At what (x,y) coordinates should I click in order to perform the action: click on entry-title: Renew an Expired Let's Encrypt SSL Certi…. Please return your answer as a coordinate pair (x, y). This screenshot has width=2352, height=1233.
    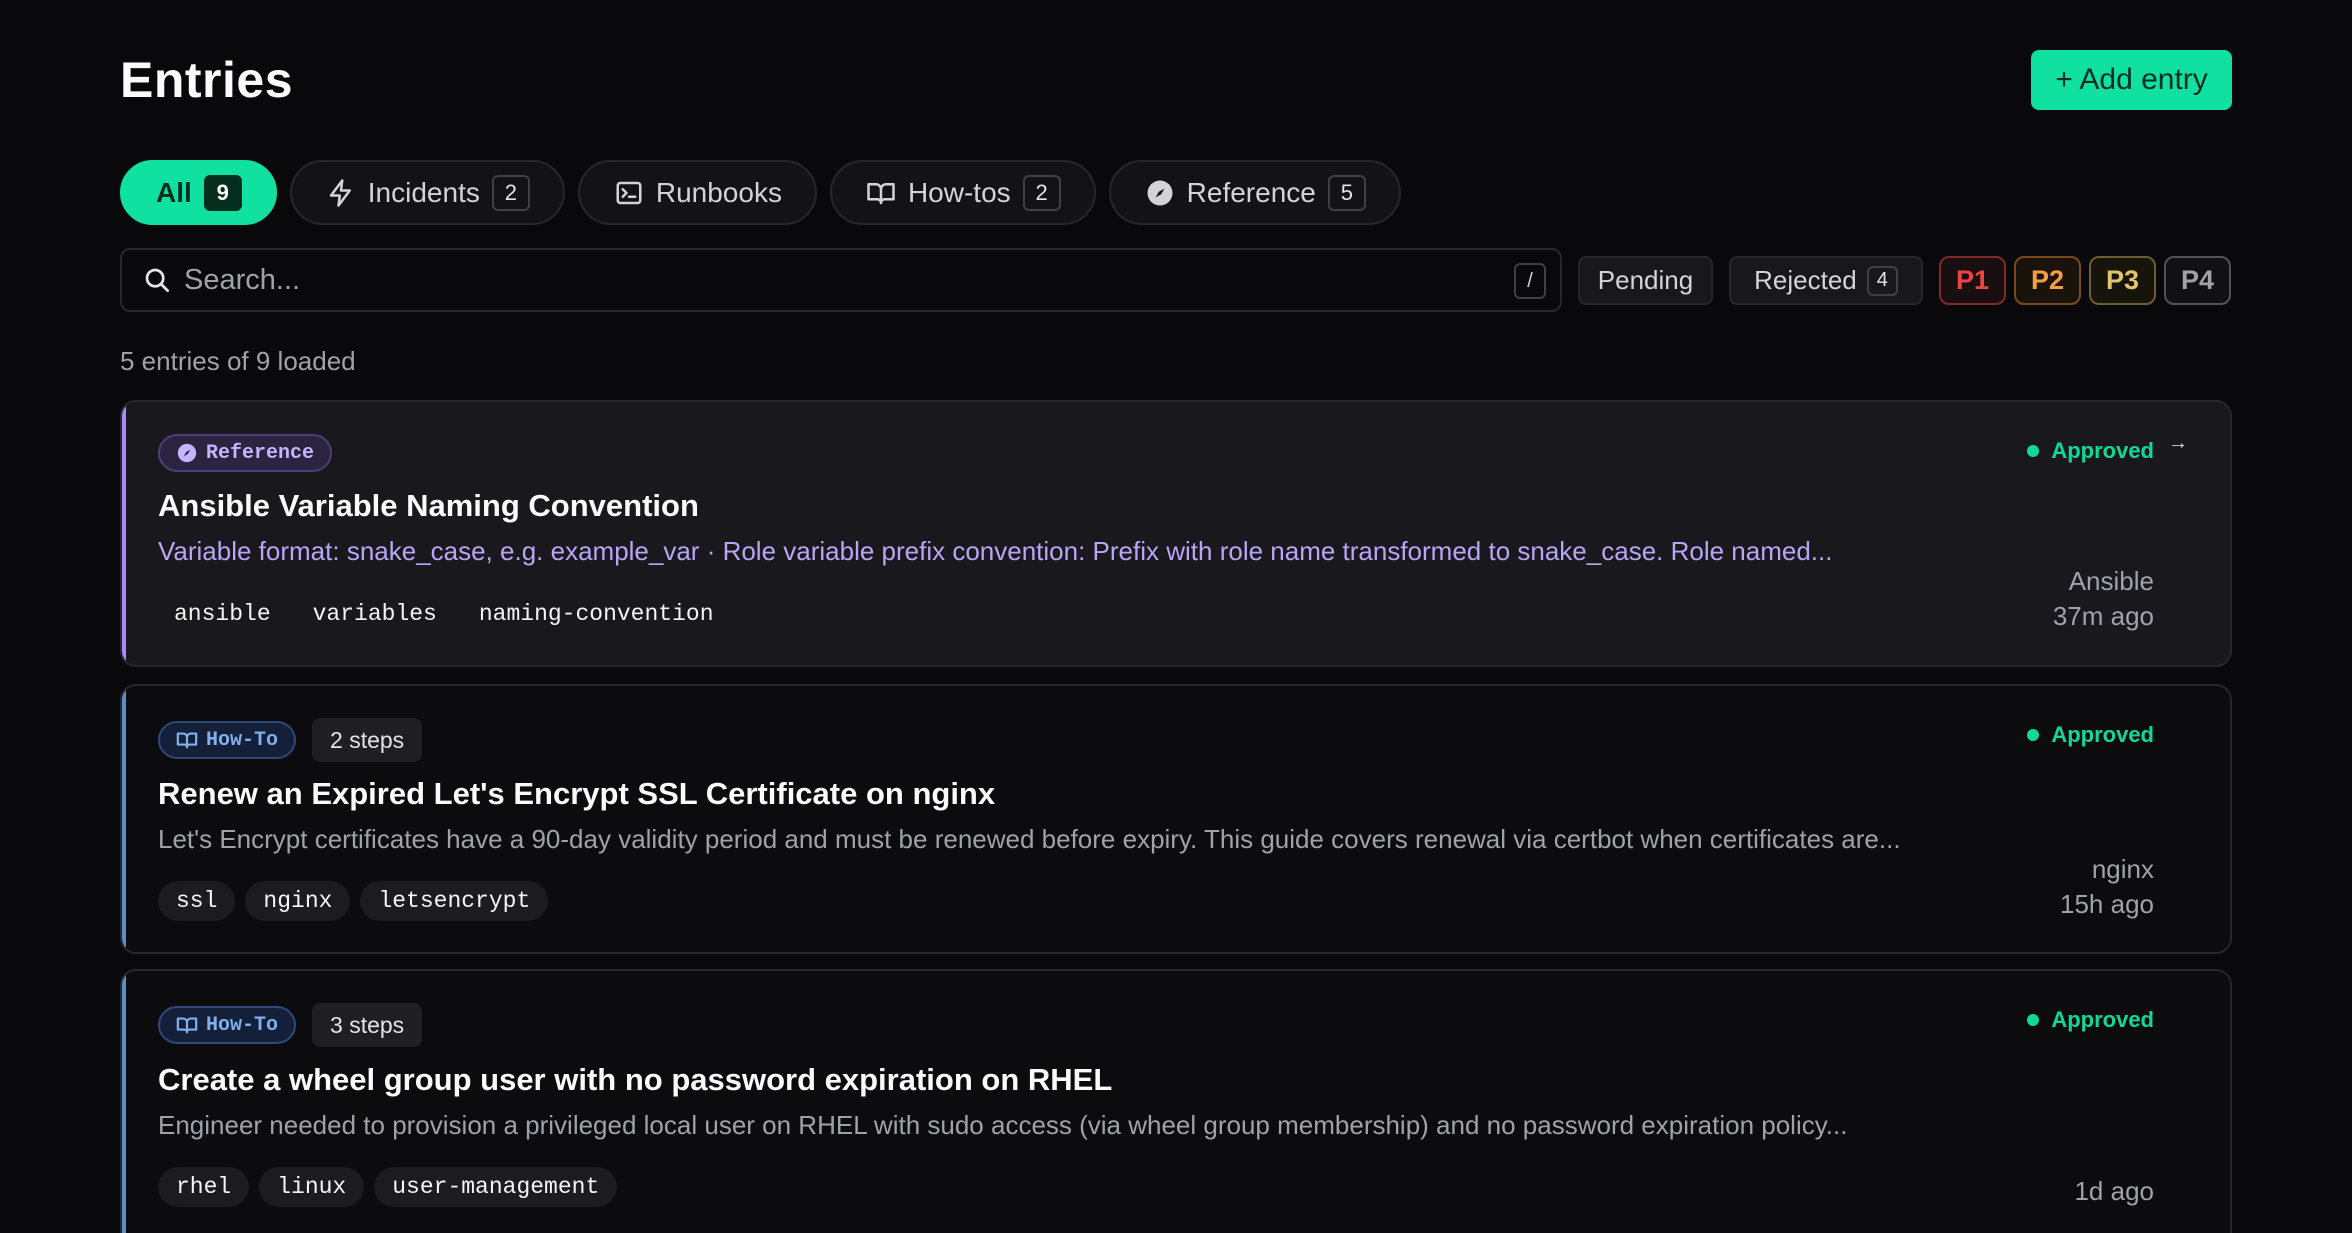
    Looking at the image, I should click on (576, 794).